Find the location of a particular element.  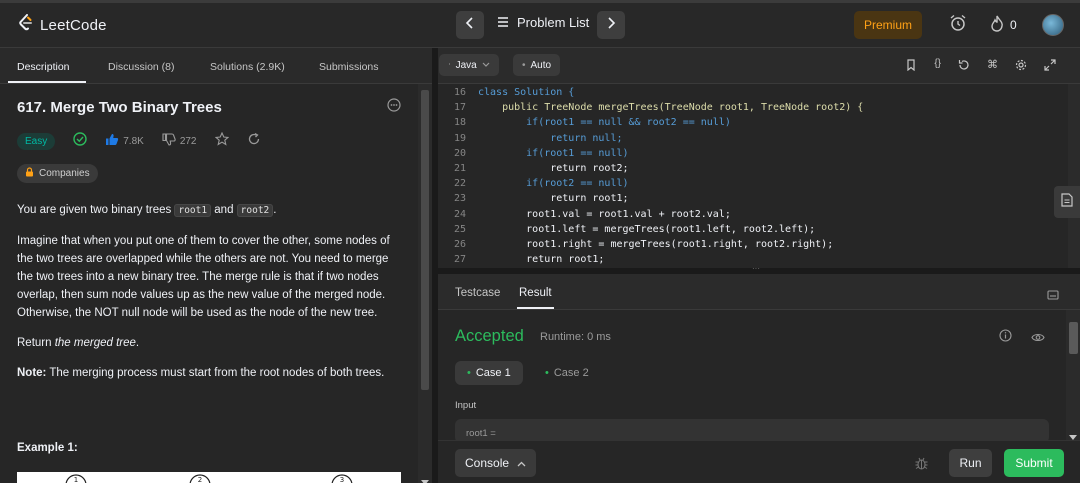

run-button: Run is located at coordinates (970, 463).